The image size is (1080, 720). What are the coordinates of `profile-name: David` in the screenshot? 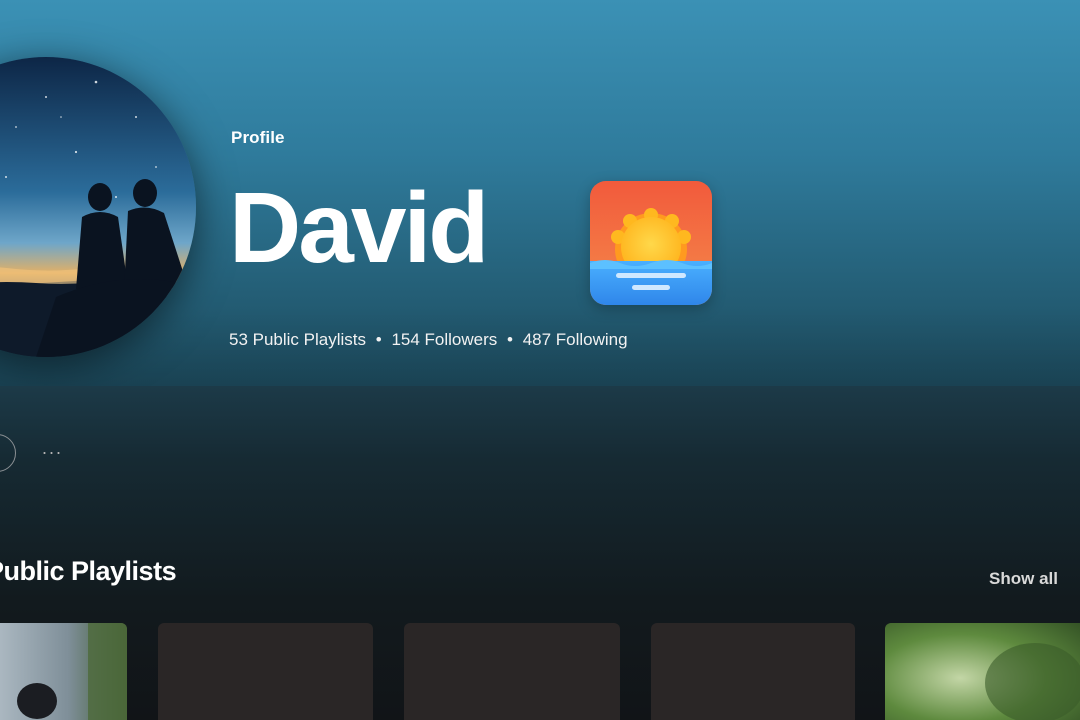 It's located at (359, 228).